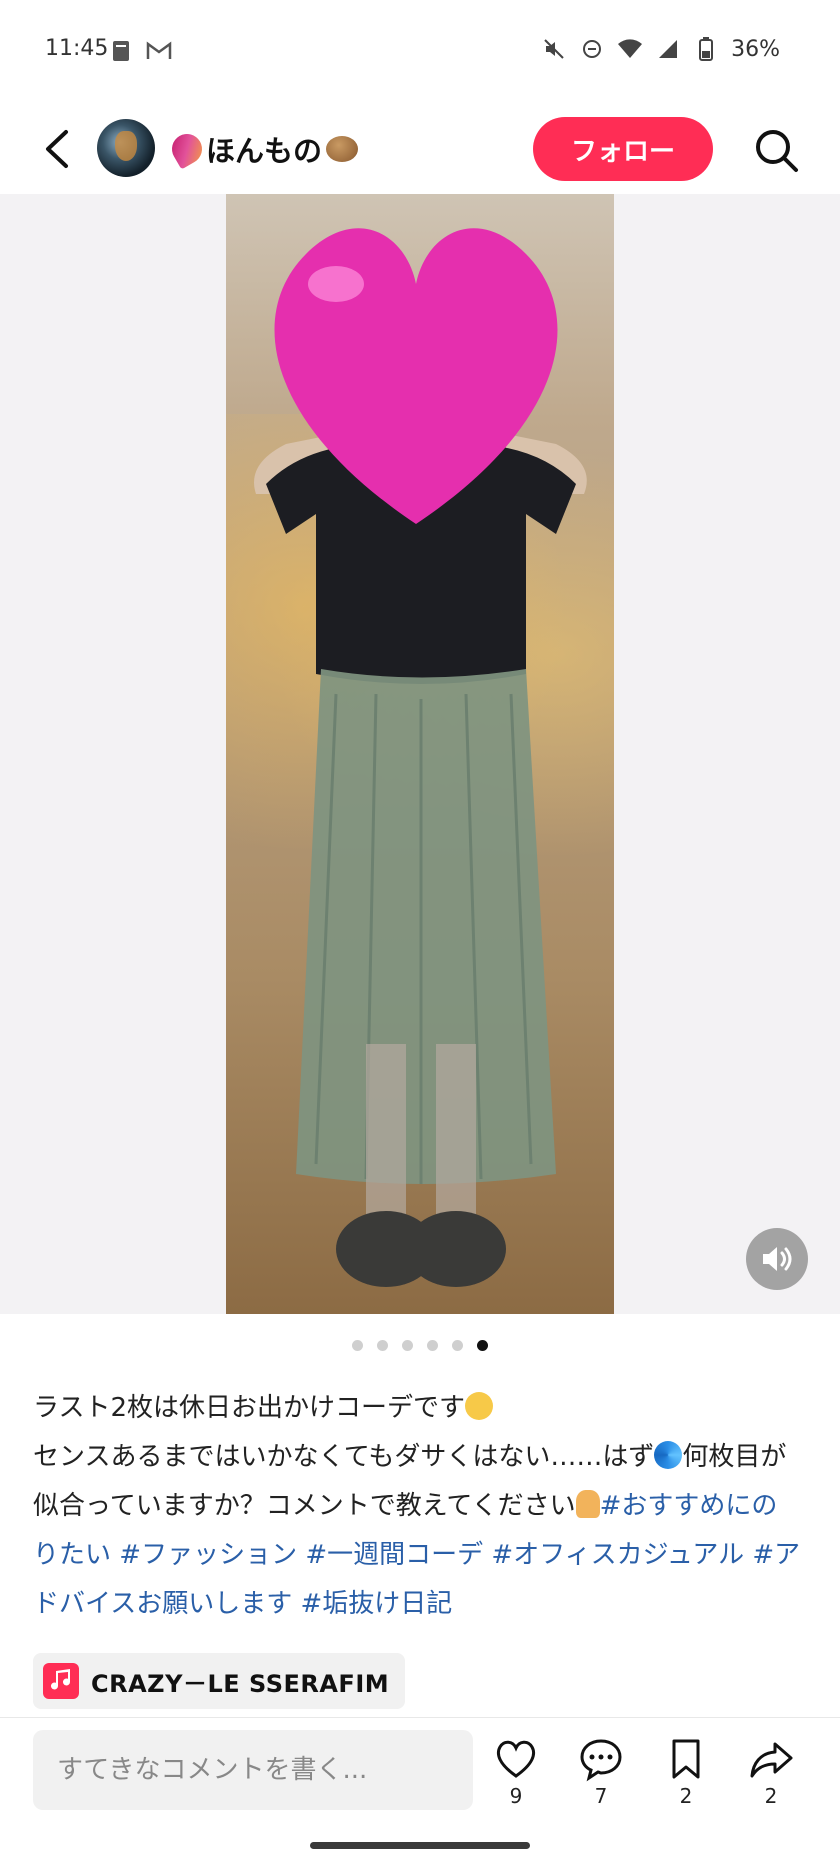  I want to click on hashtag-link: #一週間コーデ, so click(394, 1555).